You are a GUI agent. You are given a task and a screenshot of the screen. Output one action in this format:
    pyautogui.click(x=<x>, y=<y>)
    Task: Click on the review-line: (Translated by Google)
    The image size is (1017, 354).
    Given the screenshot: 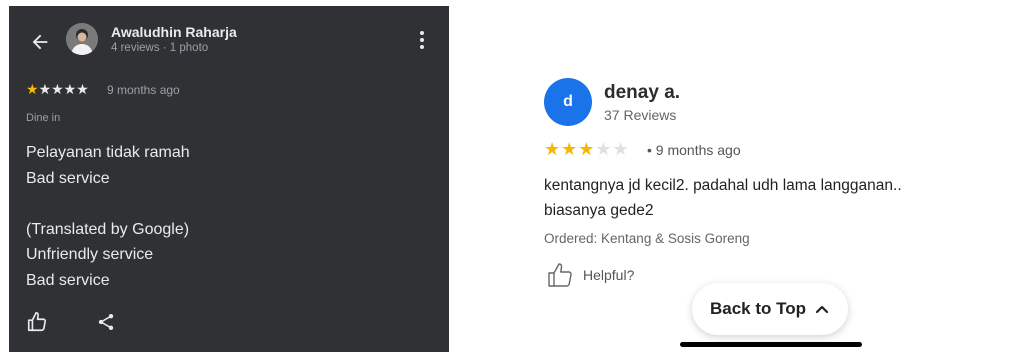 What is the action you would take?
    pyautogui.click(x=108, y=229)
    